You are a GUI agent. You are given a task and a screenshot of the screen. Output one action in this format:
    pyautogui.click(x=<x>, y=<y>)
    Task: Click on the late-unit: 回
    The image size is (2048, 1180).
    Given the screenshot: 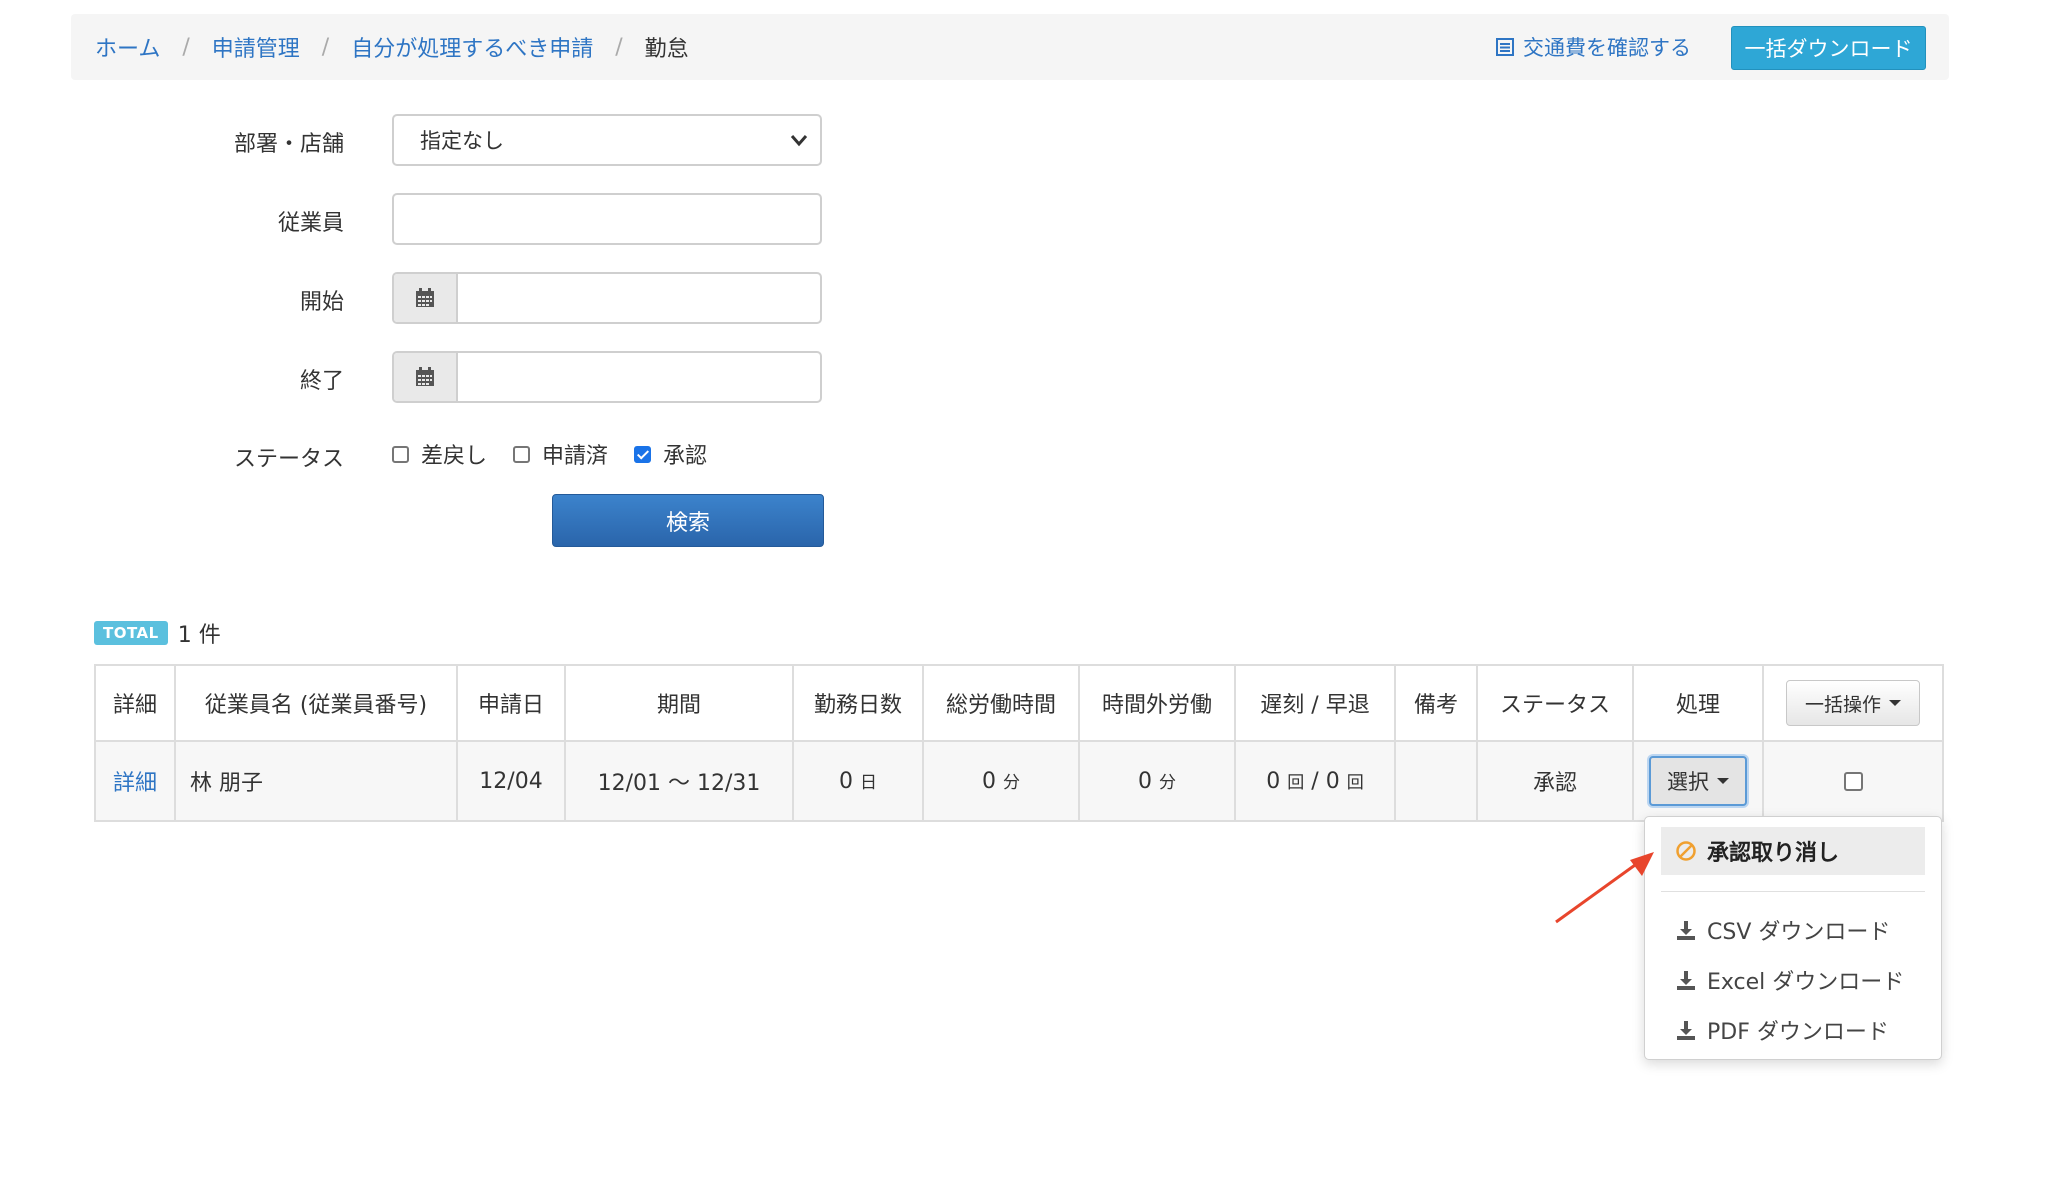 What is the action you would take?
    pyautogui.click(x=1296, y=783)
    